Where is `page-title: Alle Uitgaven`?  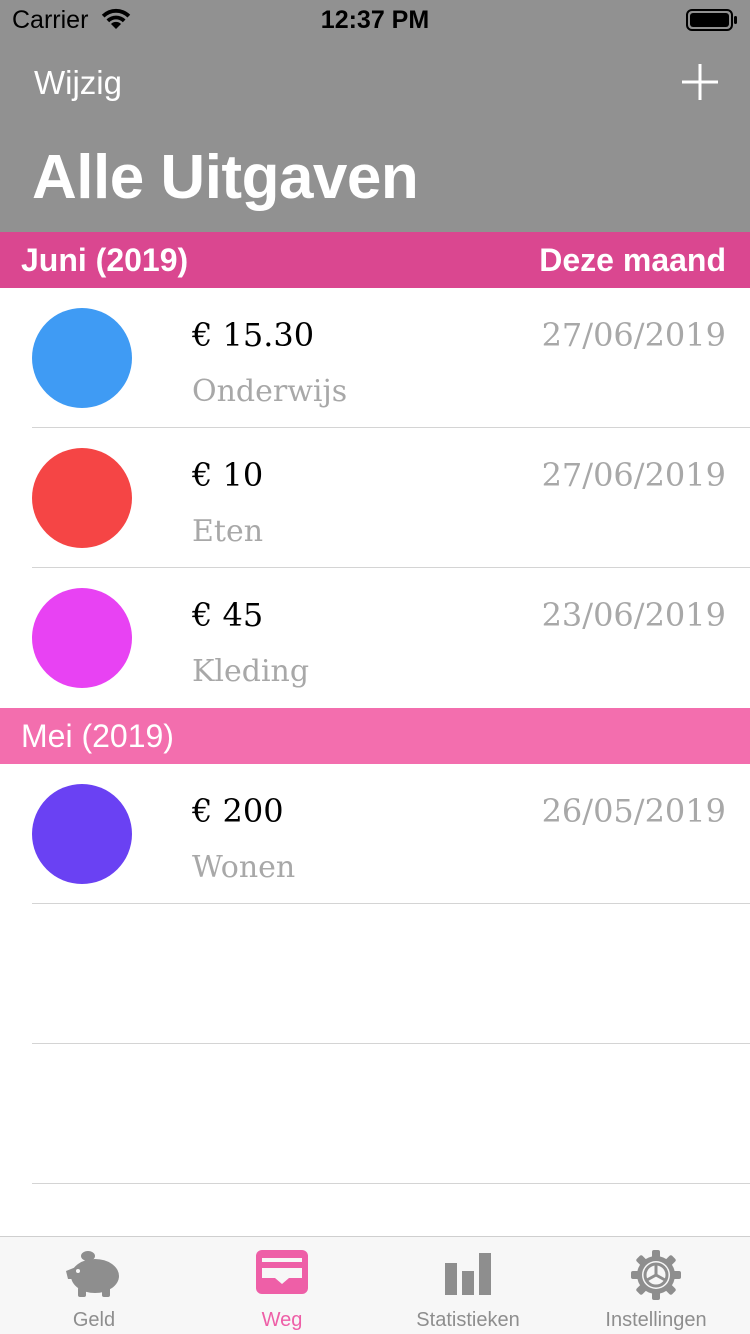 page-title: Alle Uitgaven is located at coordinates (225, 177).